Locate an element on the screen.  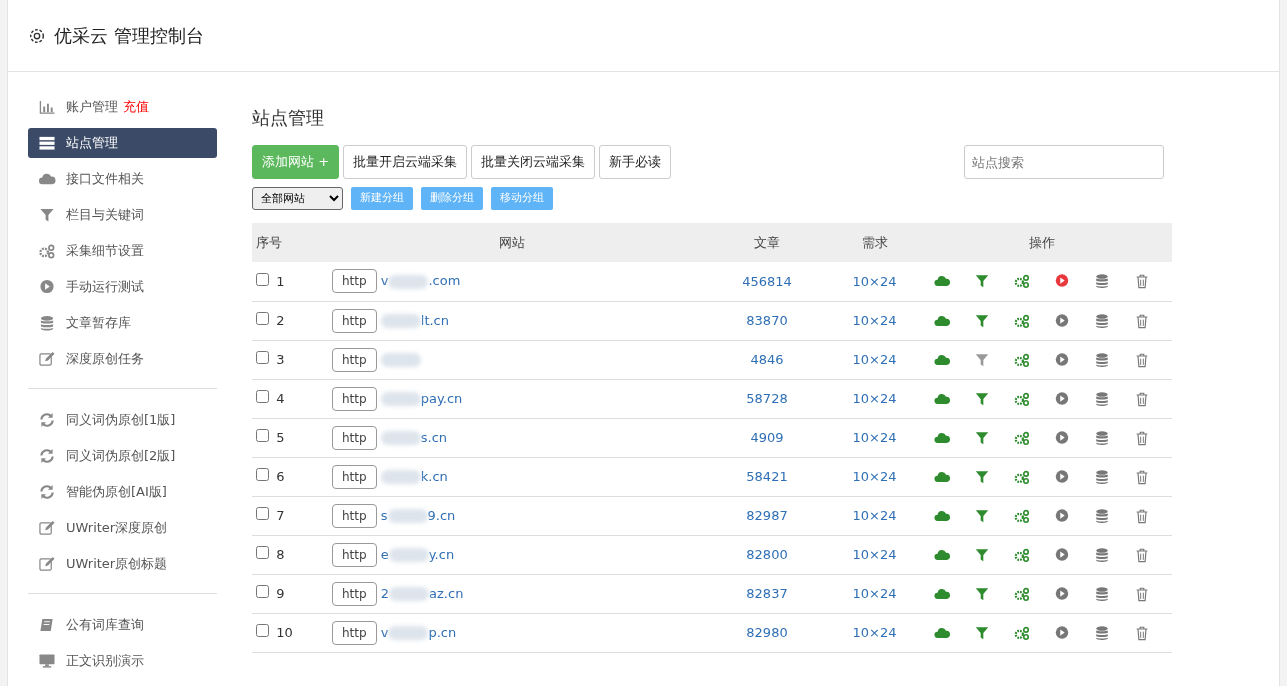
article-count: 82987 is located at coordinates (767, 515).